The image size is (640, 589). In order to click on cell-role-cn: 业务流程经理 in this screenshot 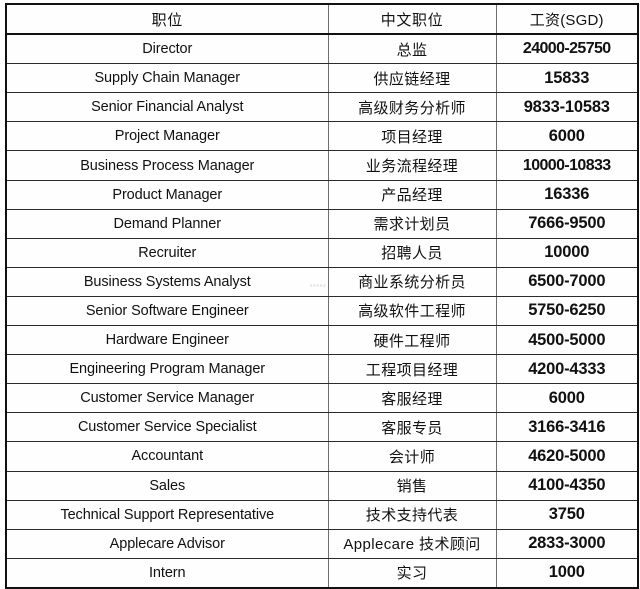, I will do `click(412, 165)`.